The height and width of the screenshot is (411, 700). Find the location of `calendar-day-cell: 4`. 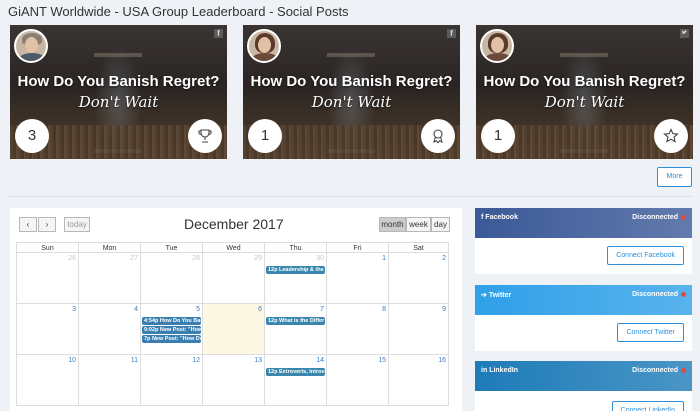

calendar-day-cell: 4 is located at coordinates (109, 329).